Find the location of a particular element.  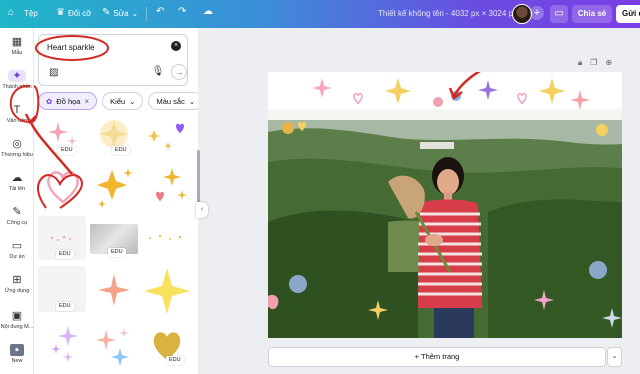

avatar is located at coordinates (522, 14).